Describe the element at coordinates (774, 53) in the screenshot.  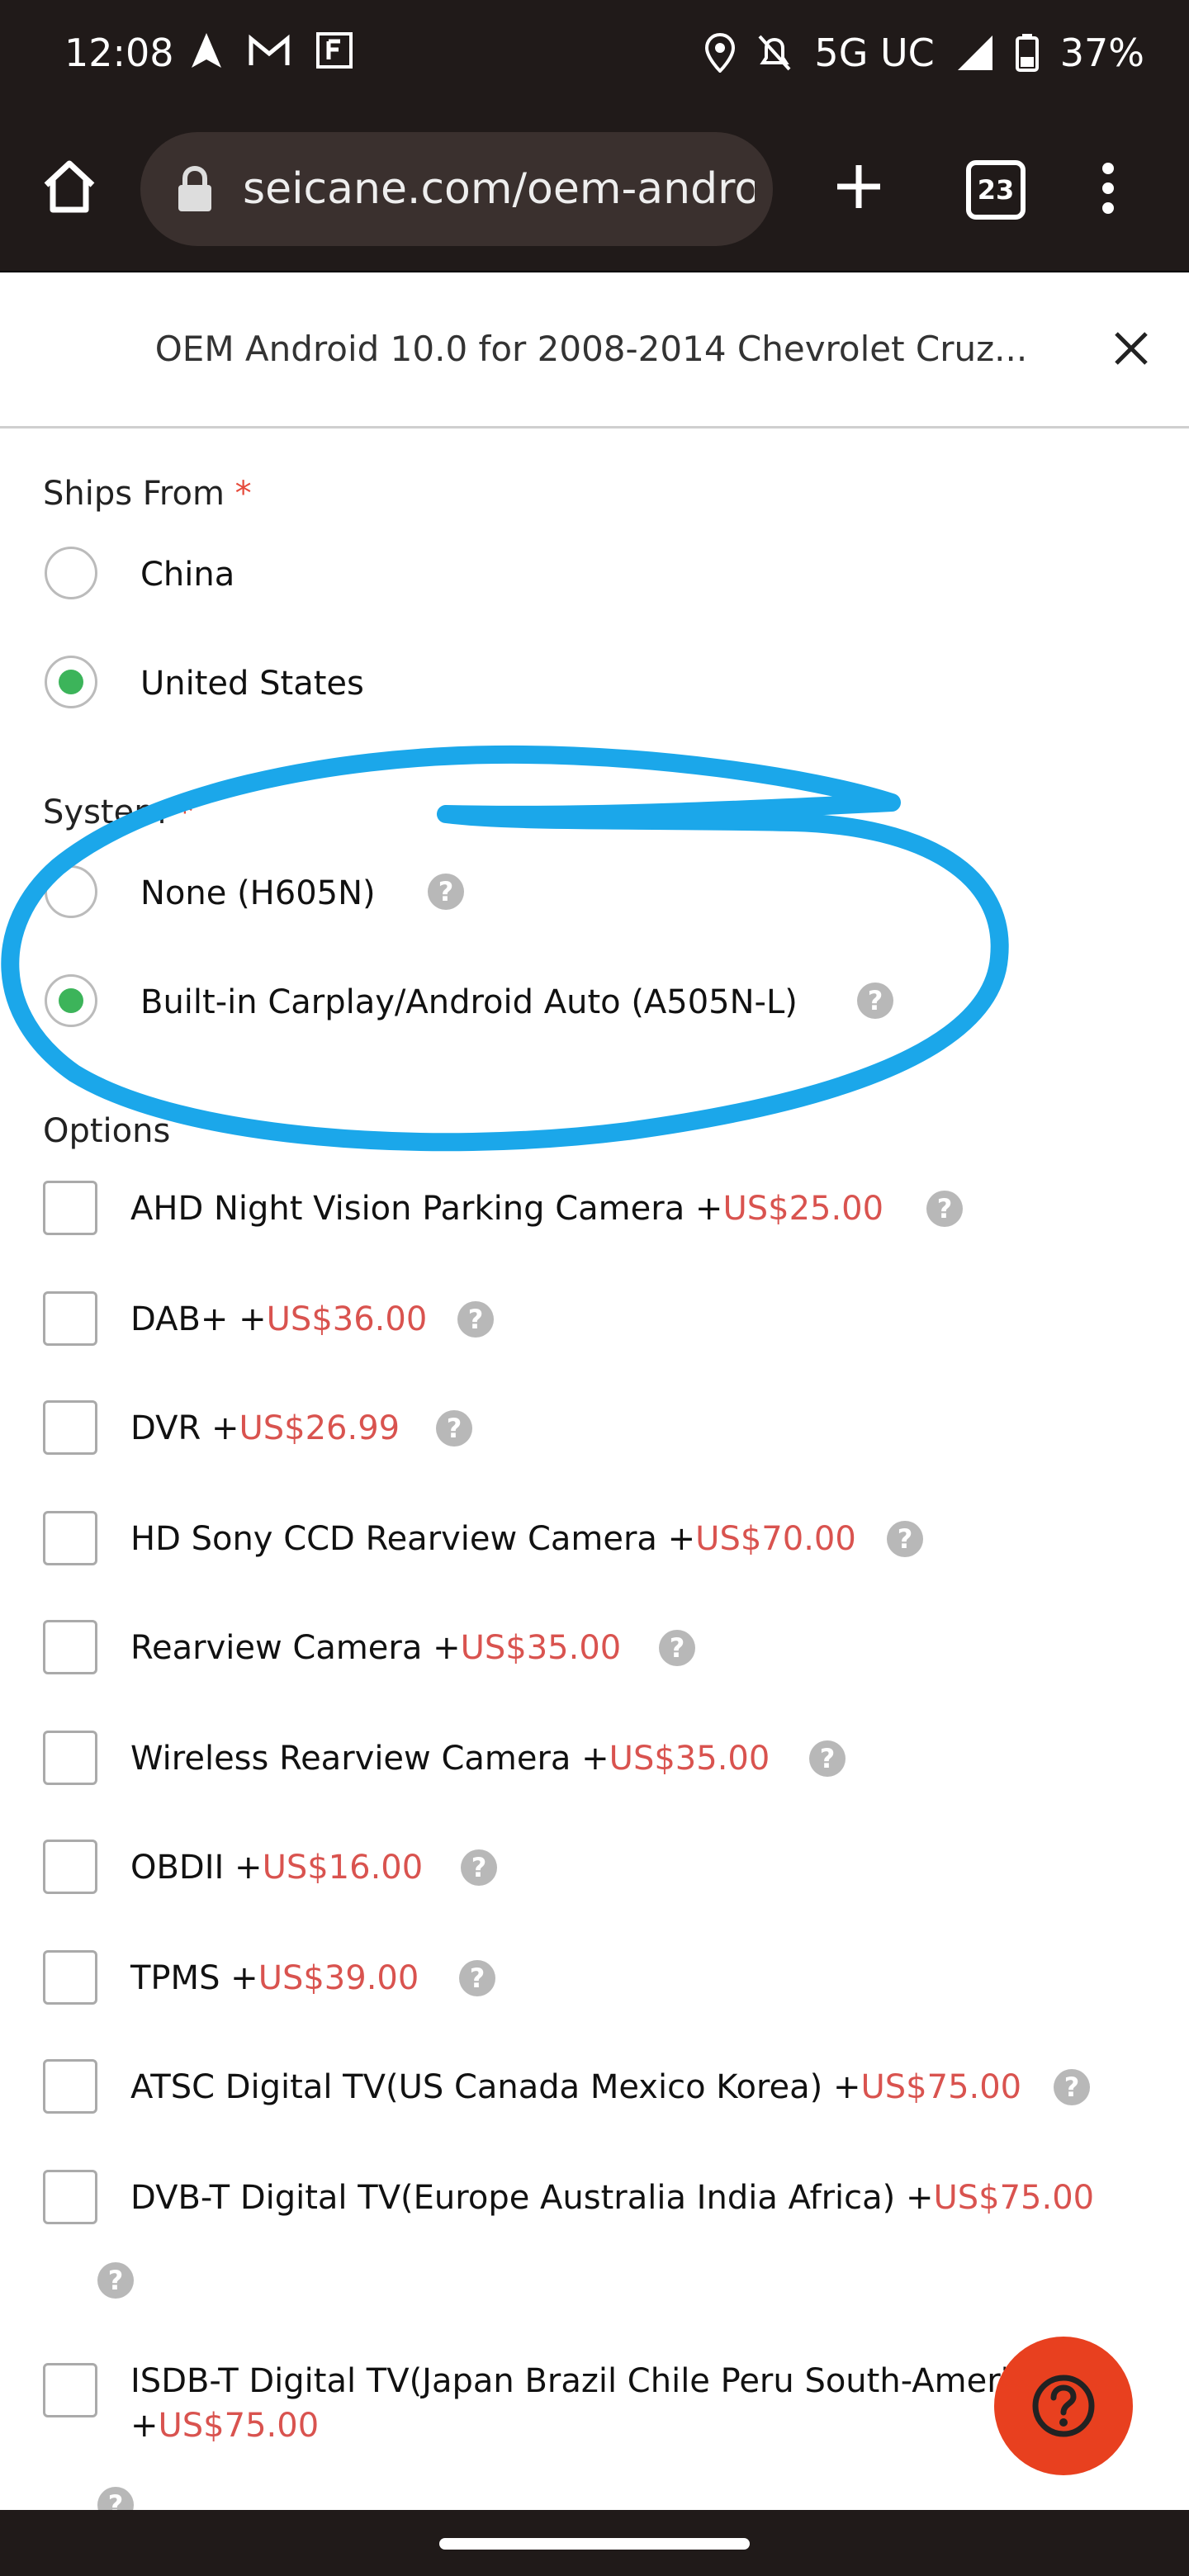
I see `mute-bell-icon` at that location.